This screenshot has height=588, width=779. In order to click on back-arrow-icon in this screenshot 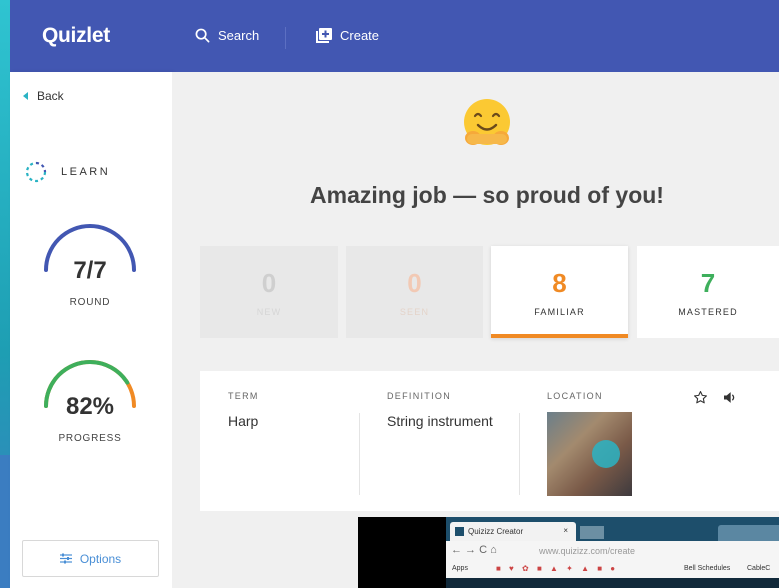, I will do `click(25, 96)`.